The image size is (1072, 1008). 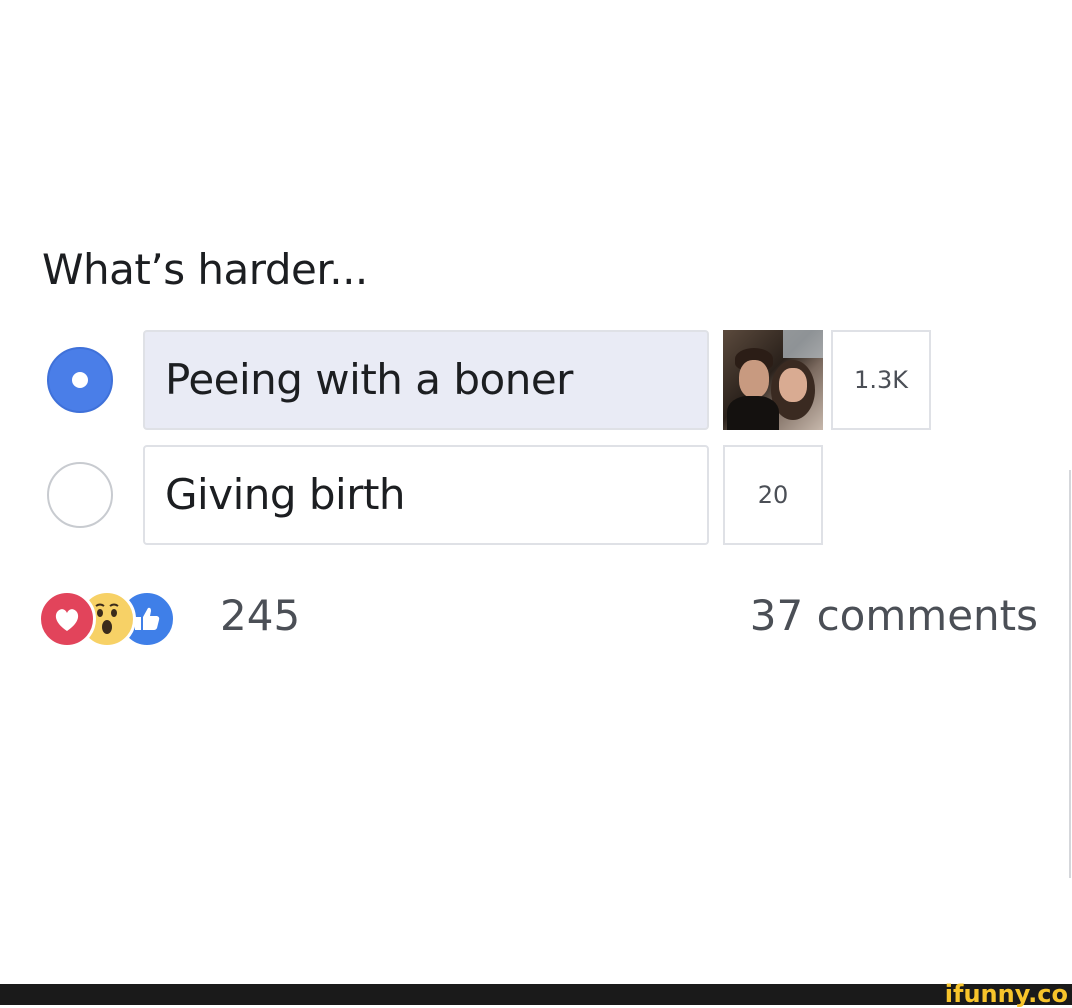 I want to click on reaction-icons, so click(x=128, y=619).